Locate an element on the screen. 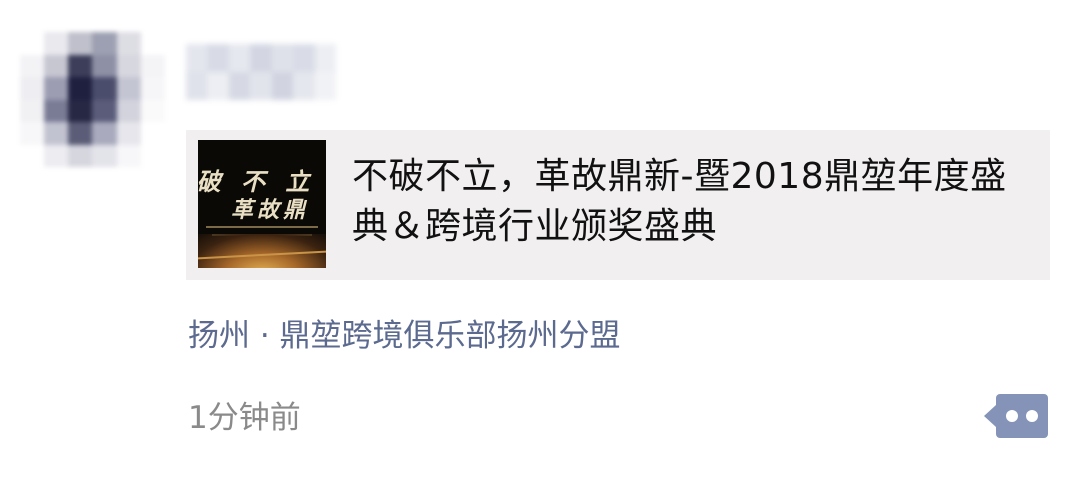 The height and width of the screenshot is (483, 1080). thumbnail-title-line2: 革故鼎 is located at coordinates (269, 210).